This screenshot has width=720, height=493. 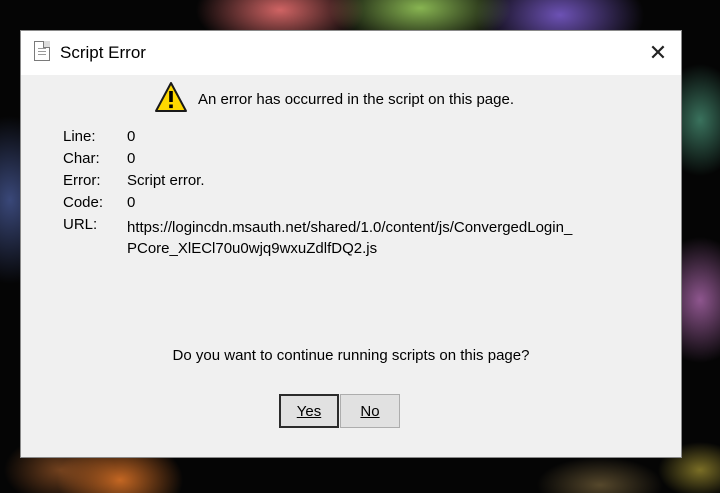 I want to click on yes-button-label: Yes, so click(x=309, y=411).